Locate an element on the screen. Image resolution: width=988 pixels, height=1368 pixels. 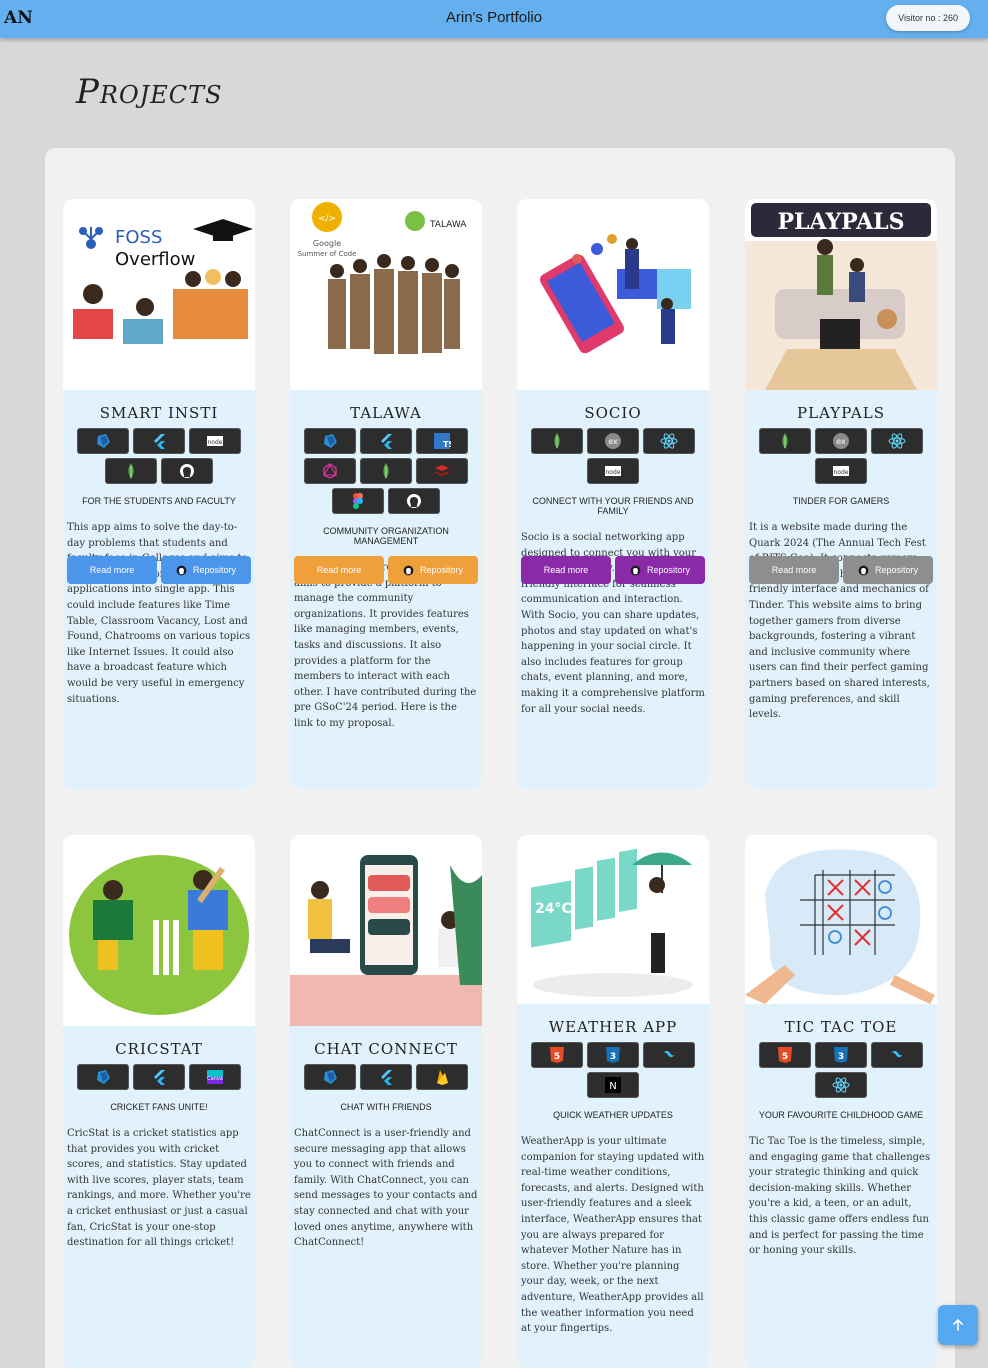
project-subtitle: QUICK WEATHER UPDATES is located at coordinates (613, 1115).